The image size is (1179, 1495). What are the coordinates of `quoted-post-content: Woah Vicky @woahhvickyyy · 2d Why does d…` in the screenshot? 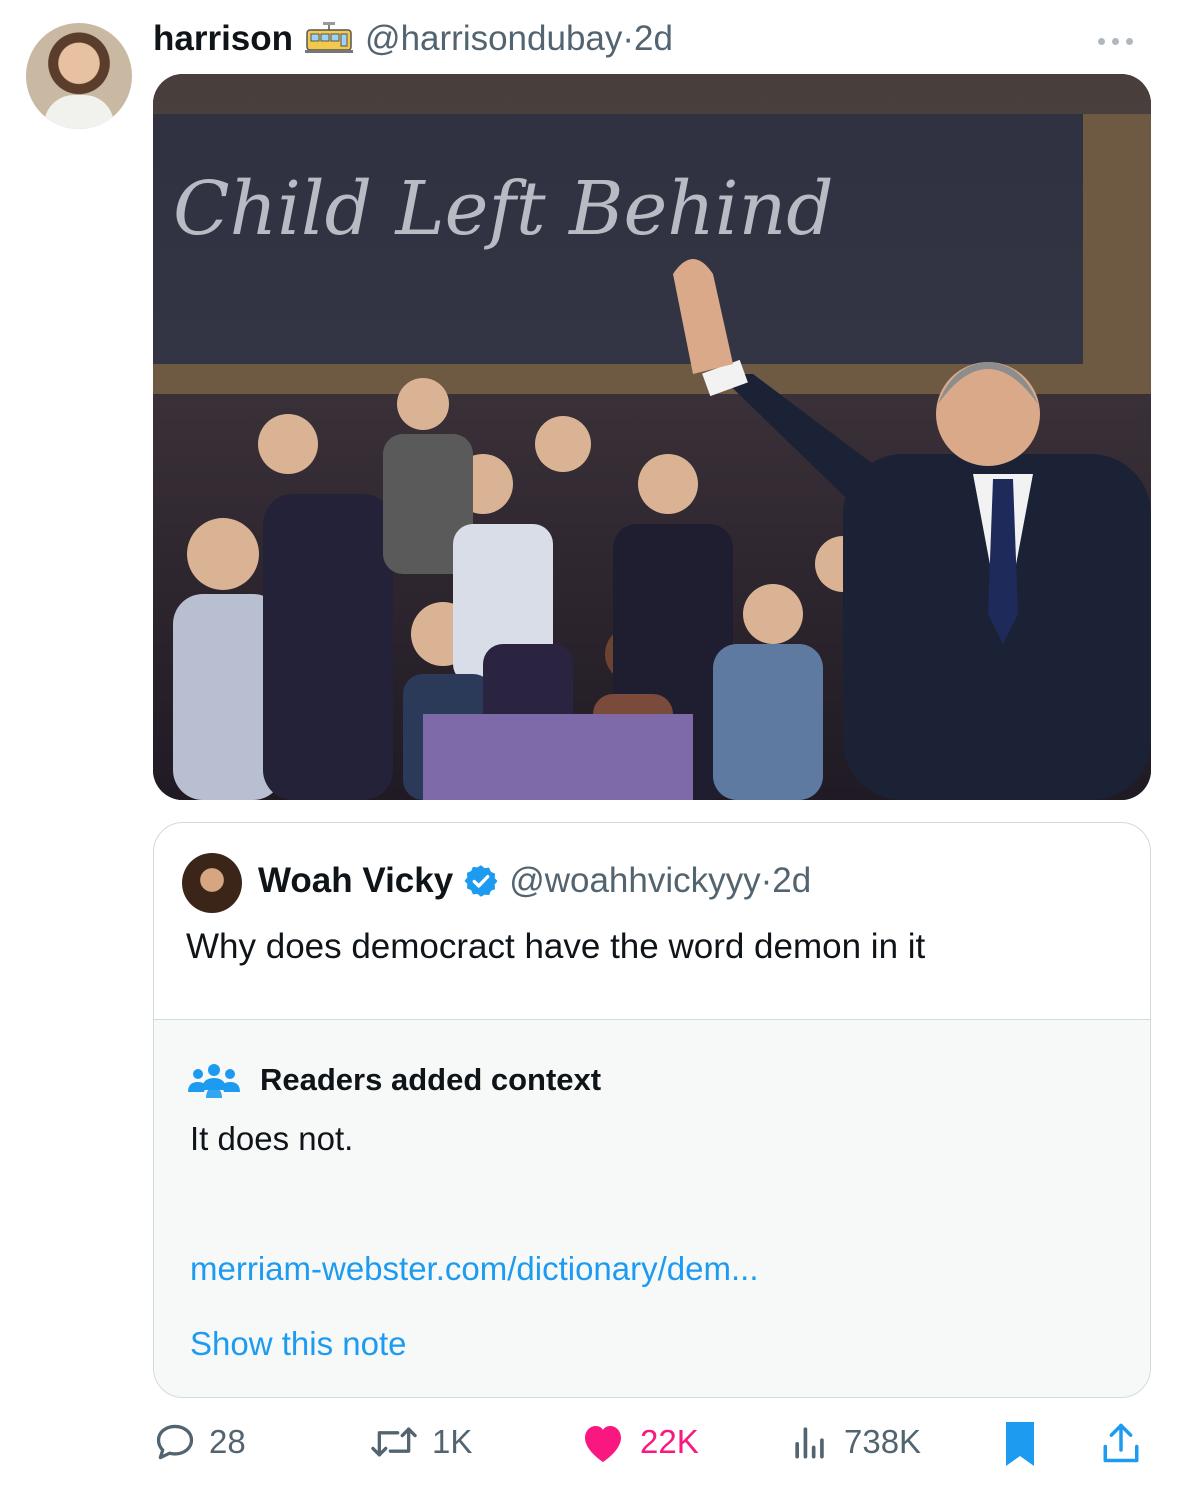 It's located at (652, 921).